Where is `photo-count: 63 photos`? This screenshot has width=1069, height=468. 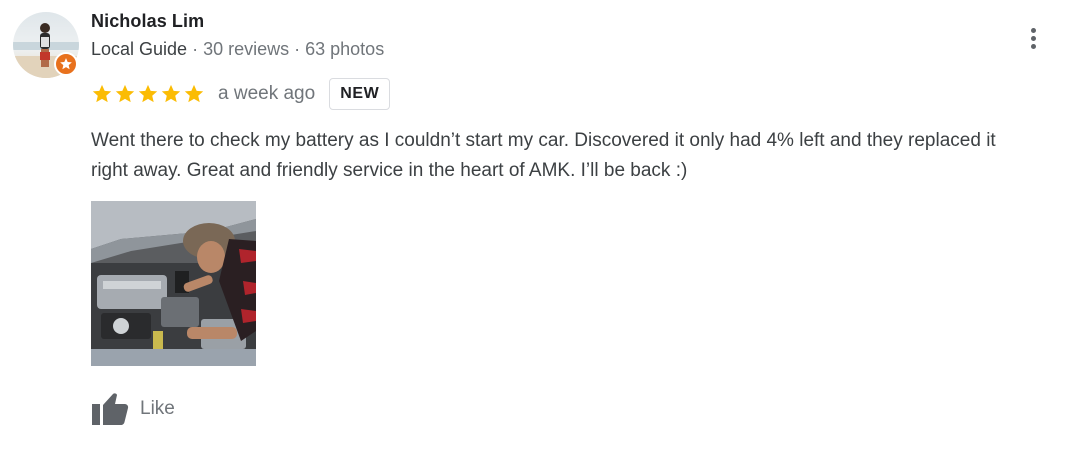
photo-count: 63 photos is located at coordinates (345, 49).